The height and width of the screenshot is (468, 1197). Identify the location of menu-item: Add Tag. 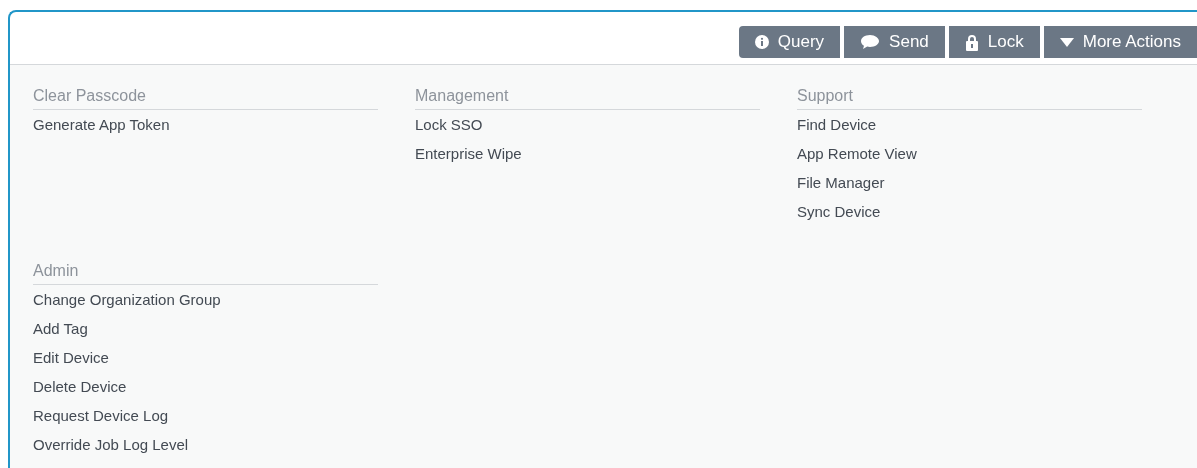
(205, 328).